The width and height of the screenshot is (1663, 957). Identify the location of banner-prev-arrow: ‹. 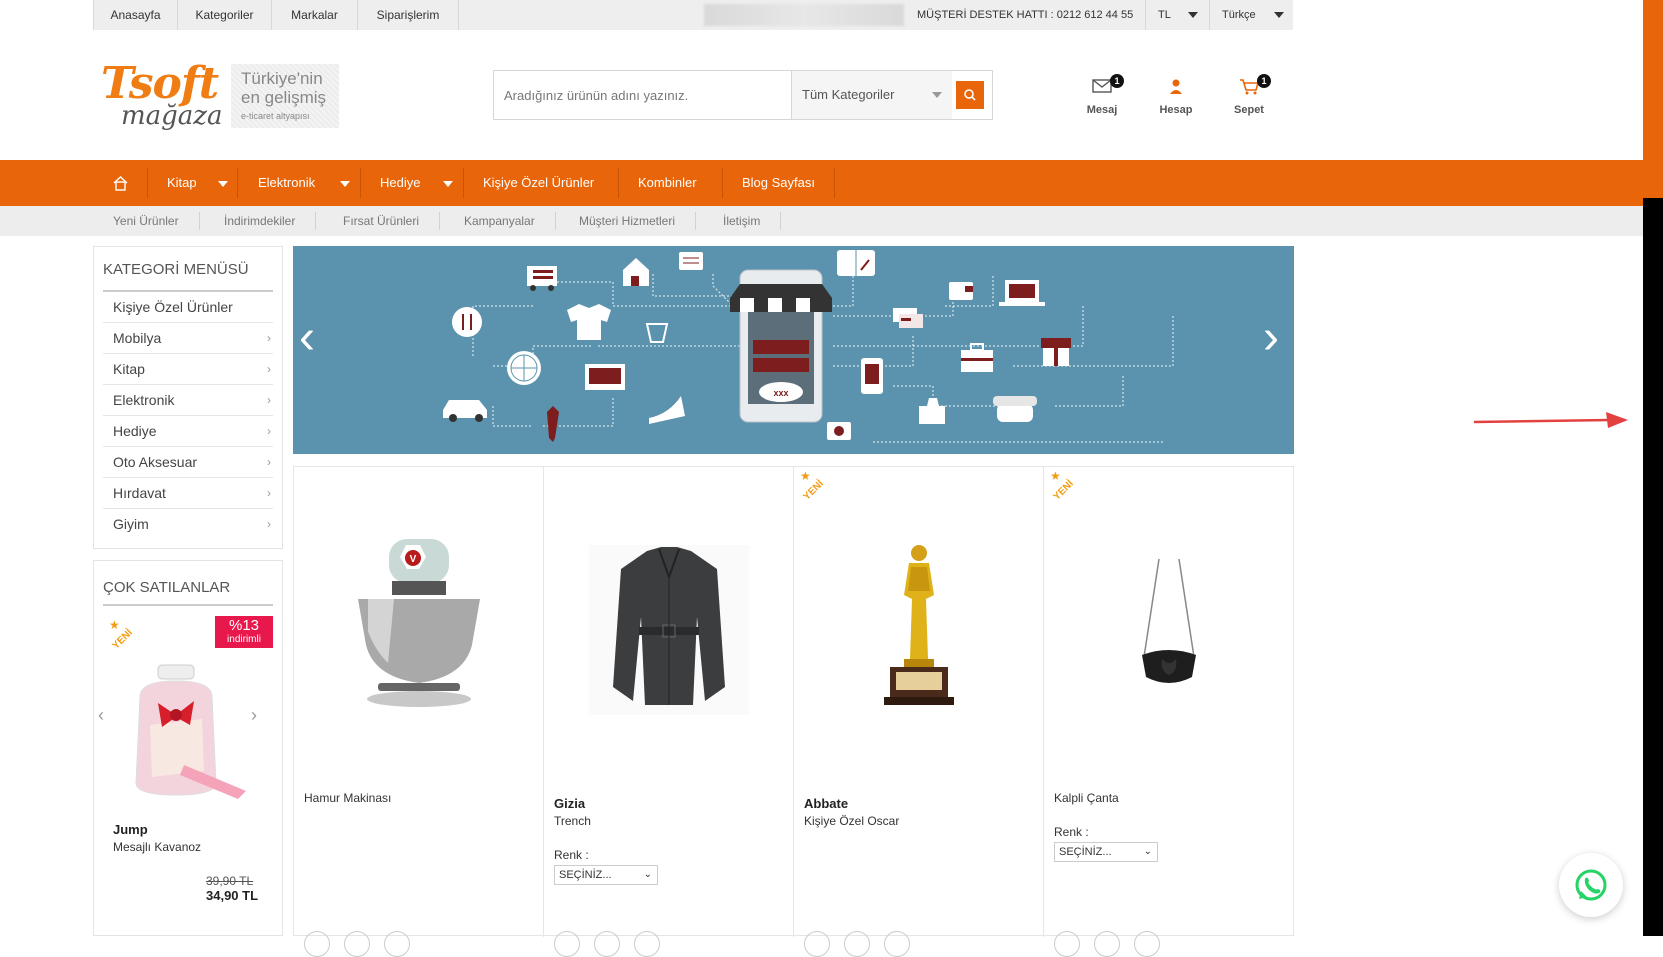
(307, 338).